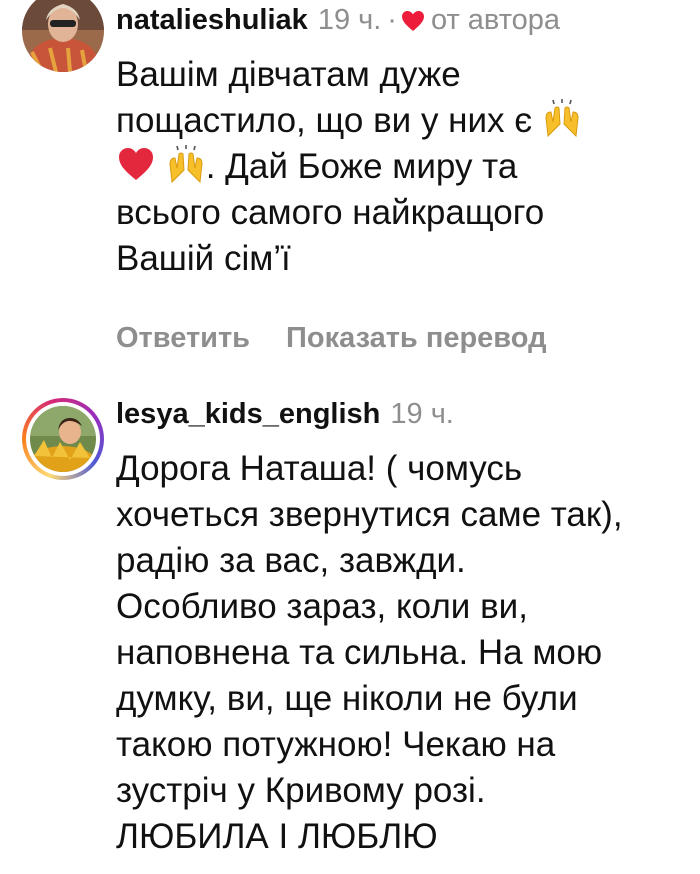  What do you see at coordinates (248, 414) in the screenshot?
I see `username: lesya_kids_english` at bounding box center [248, 414].